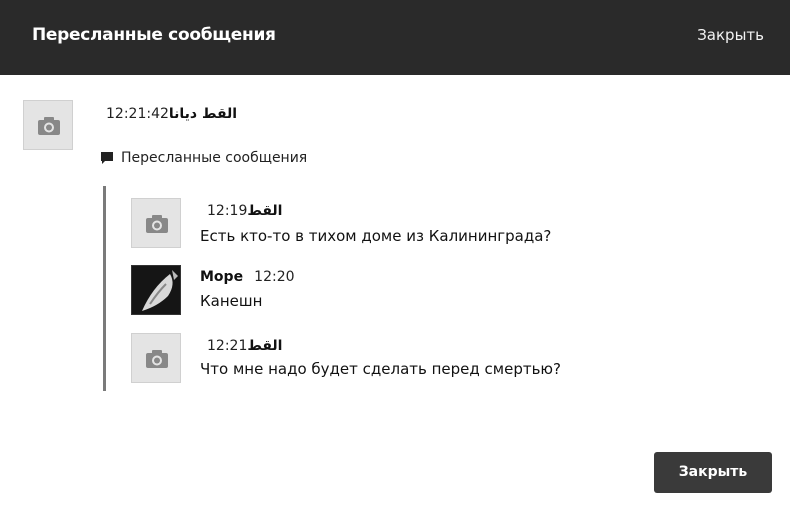 This screenshot has height=511, width=790. What do you see at coordinates (107, 158) in the screenshot?
I see `comment-icon` at bounding box center [107, 158].